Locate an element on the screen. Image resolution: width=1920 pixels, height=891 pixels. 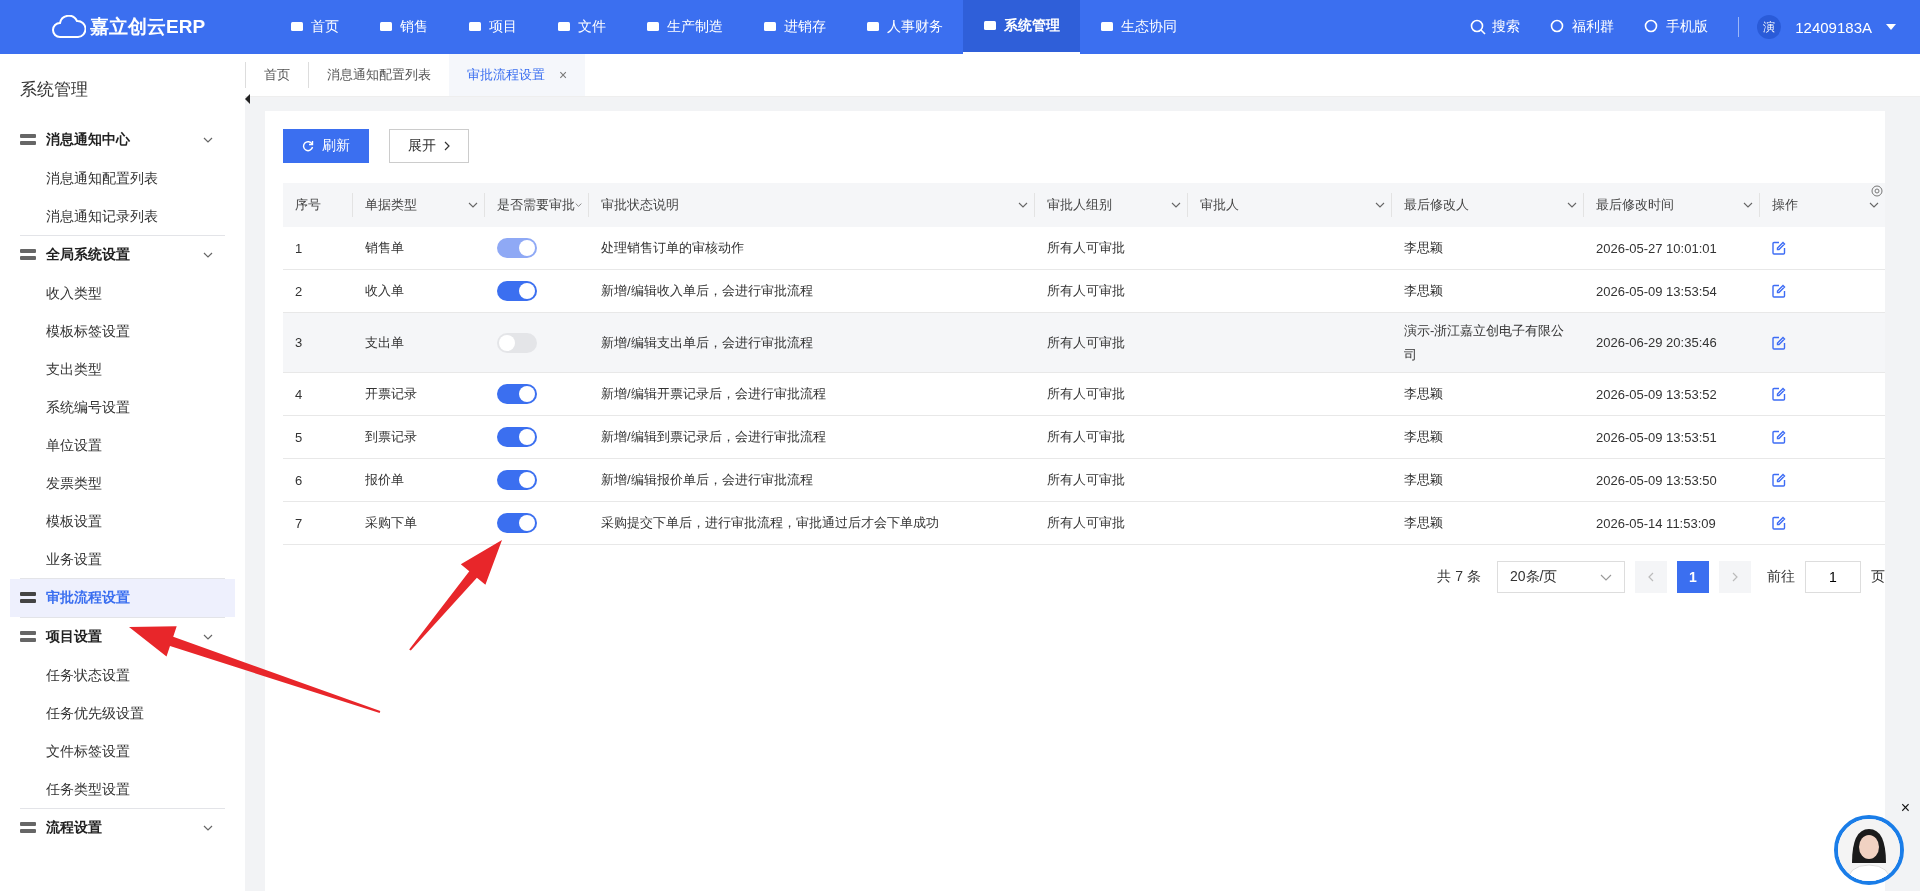
nav-tab: 首页 is located at coordinates (314, 27).